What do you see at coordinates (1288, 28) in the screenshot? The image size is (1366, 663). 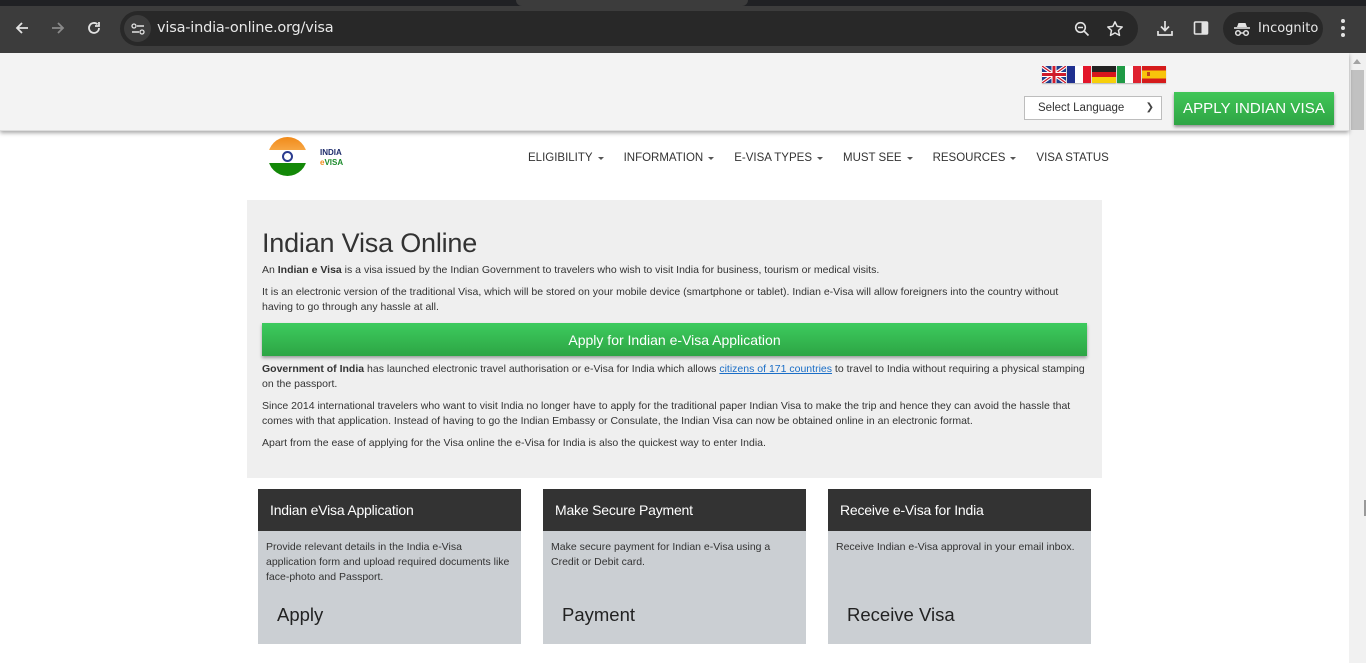 I see `incognito-label: Incognito` at bounding box center [1288, 28].